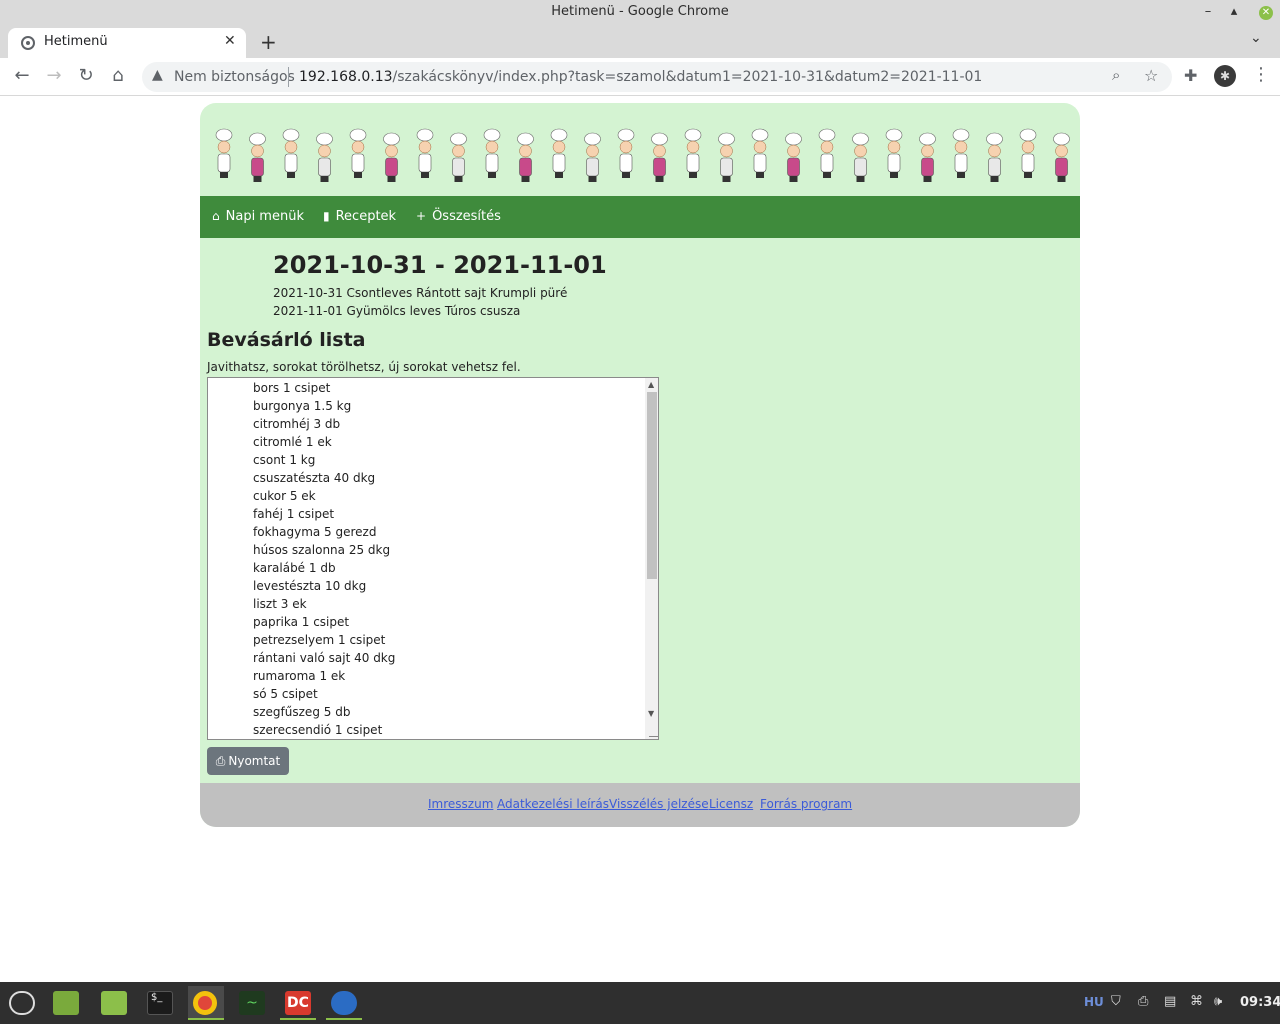 The image size is (1280, 1024). What do you see at coordinates (310, 586) in the screenshot?
I see `list-item: levestészta 10 dkg` at bounding box center [310, 586].